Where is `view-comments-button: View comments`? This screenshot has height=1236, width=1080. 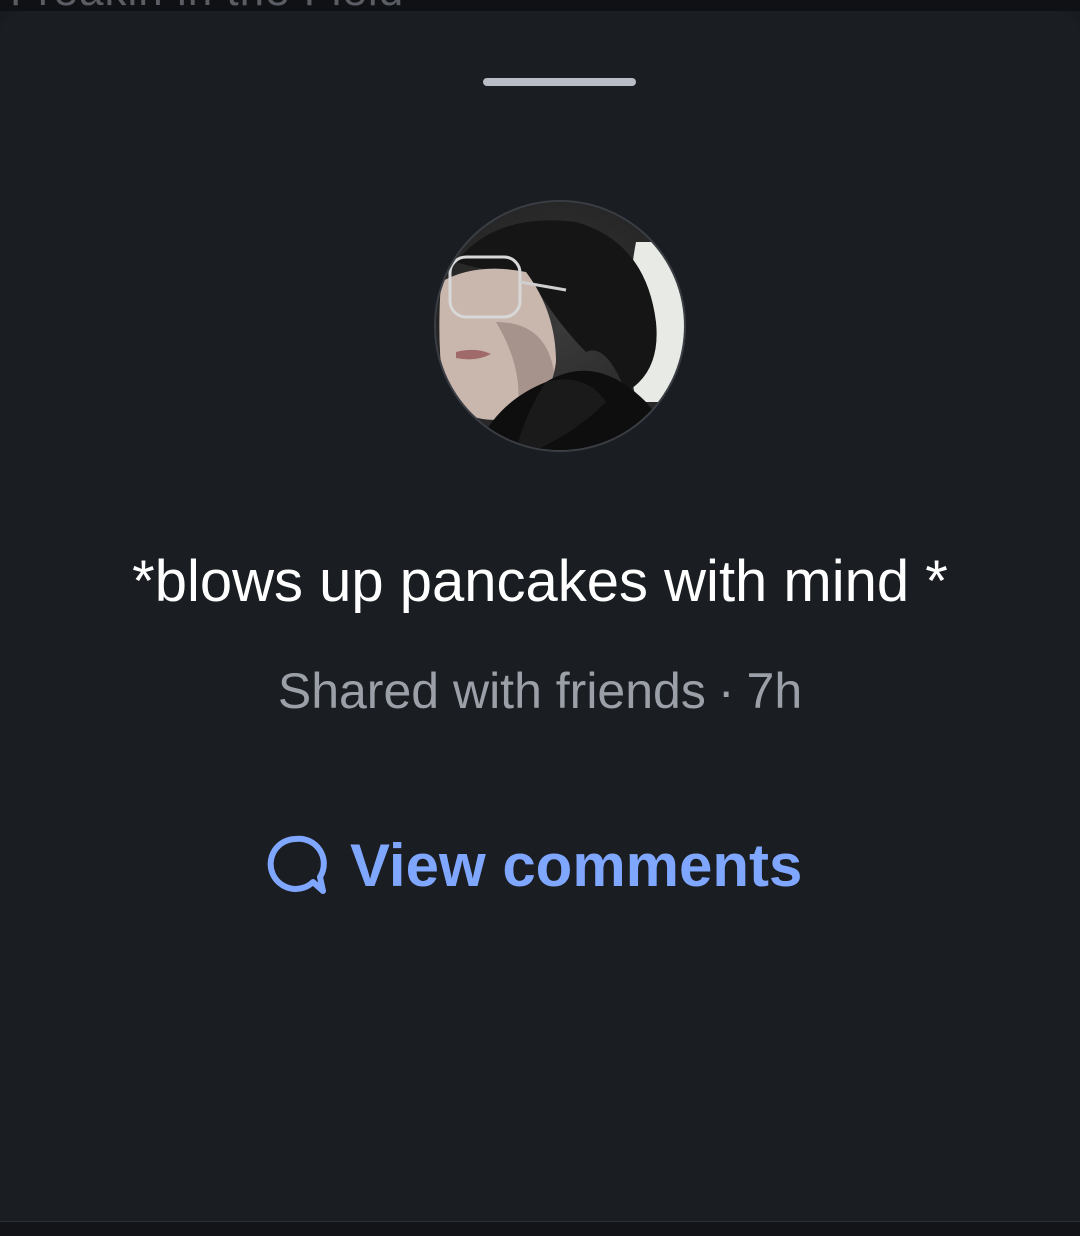 view-comments-button: View comments is located at coordinates (532, 865).